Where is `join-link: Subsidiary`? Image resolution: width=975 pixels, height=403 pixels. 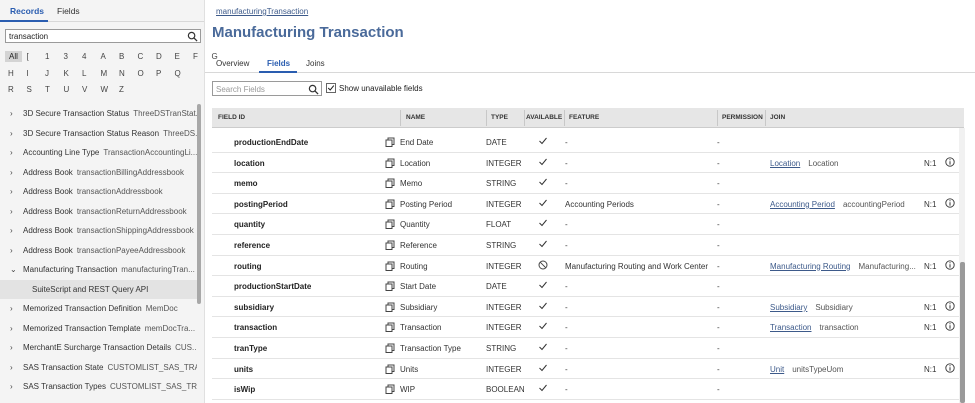 join-link: Subsidiary is located at coordinates (788, 307).